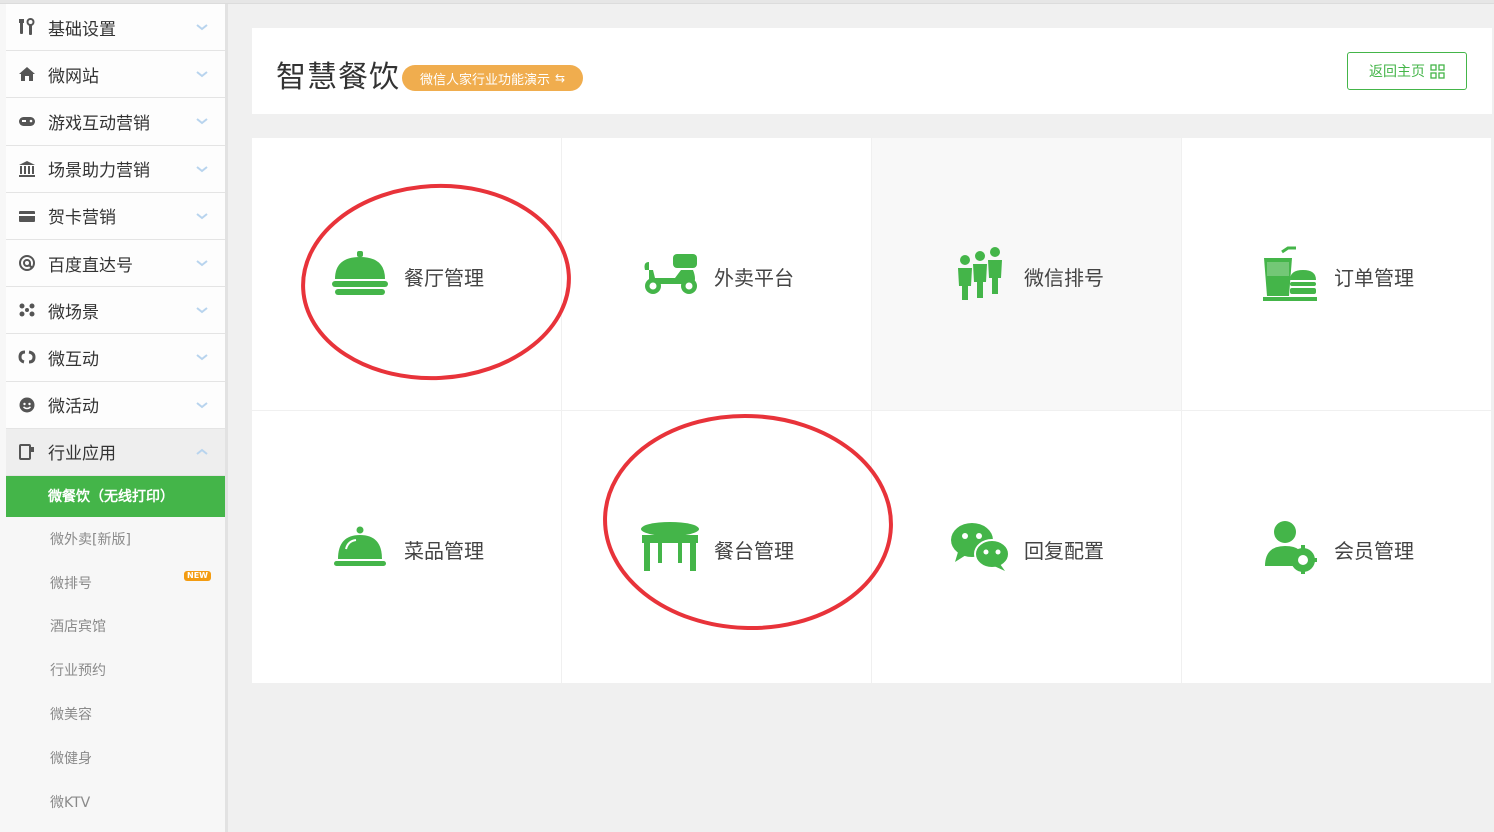 The image size is (1494, 832). Describe the element at coordinates (99, 171) in the screenshot. I see `sidebar-item-label: 场景助力营销` at that location.